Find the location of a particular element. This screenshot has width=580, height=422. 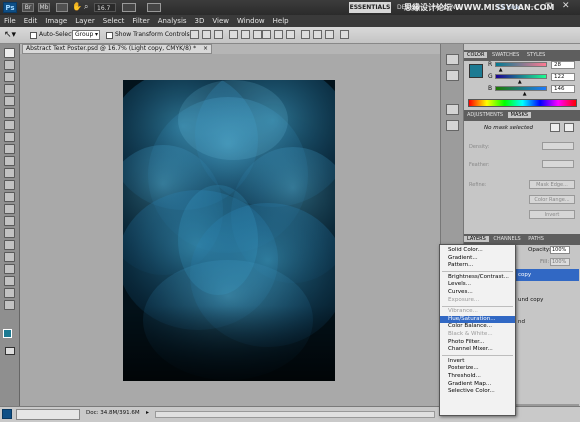

tab-adjustments: ADJUSTMENTS is located at coordinates (485, 115).